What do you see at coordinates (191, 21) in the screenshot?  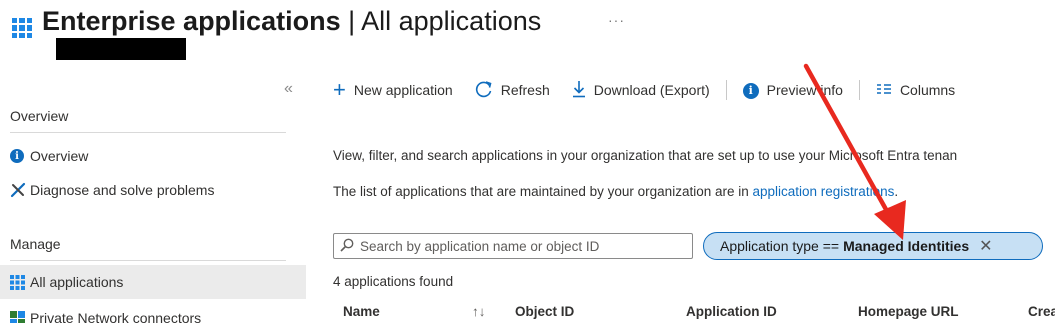 I see `page-title-bold: Enterprise applications` at bounding box center [191, 21].